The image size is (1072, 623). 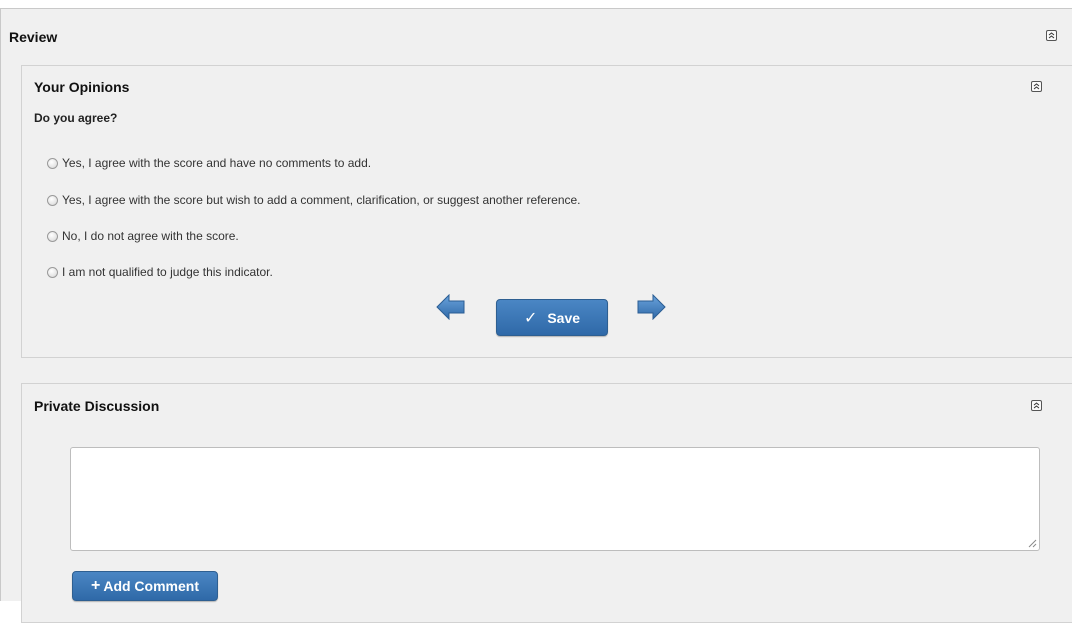 I want to click on next-button, so click(x=651, y=307).